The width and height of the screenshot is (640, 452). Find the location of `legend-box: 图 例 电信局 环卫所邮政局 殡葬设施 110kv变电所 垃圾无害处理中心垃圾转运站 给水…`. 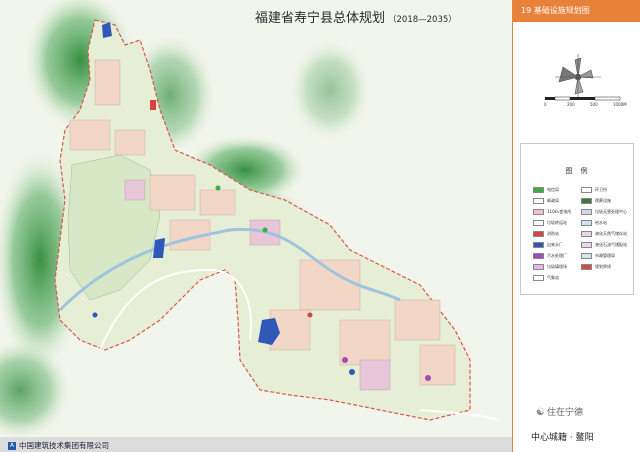

legend-box: 图 例 电信局 环卫所邮政局 殡葬设施 110kv变电所 垃圾无害处理中心垃圾转运站 给水… is located at coordinates (577, 219).